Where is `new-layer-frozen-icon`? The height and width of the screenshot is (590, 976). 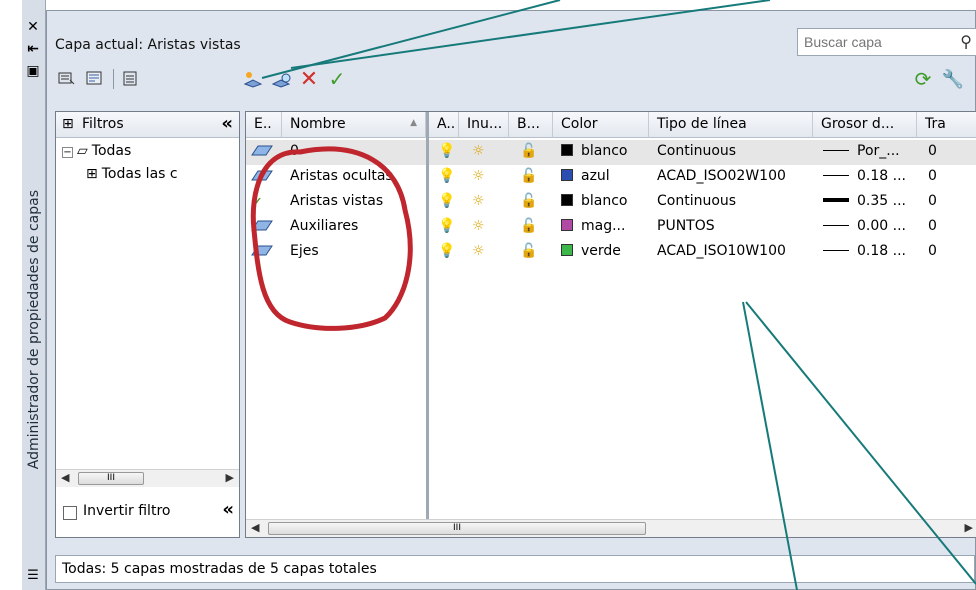
new-layer-frozen-icon is located at coordinates (281, 79).